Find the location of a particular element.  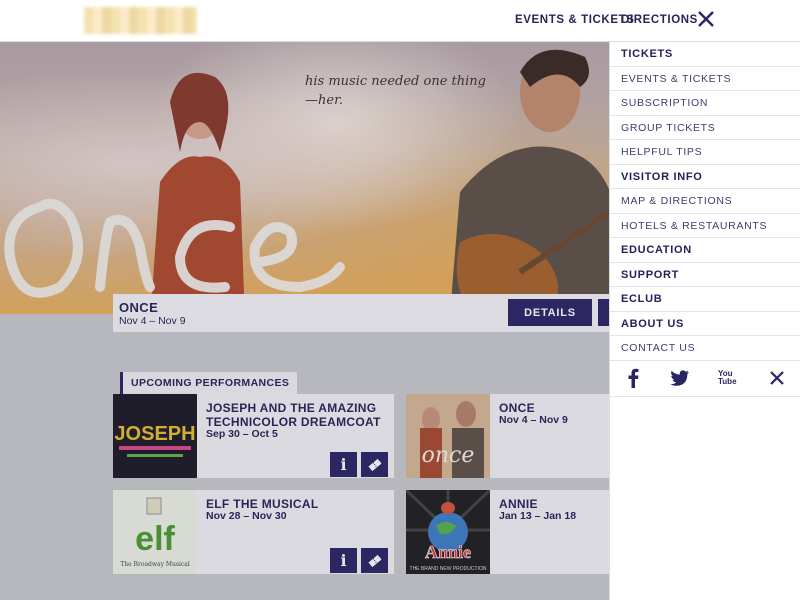

menu-item-label: TICKETS is located at coordinates (647, 54).